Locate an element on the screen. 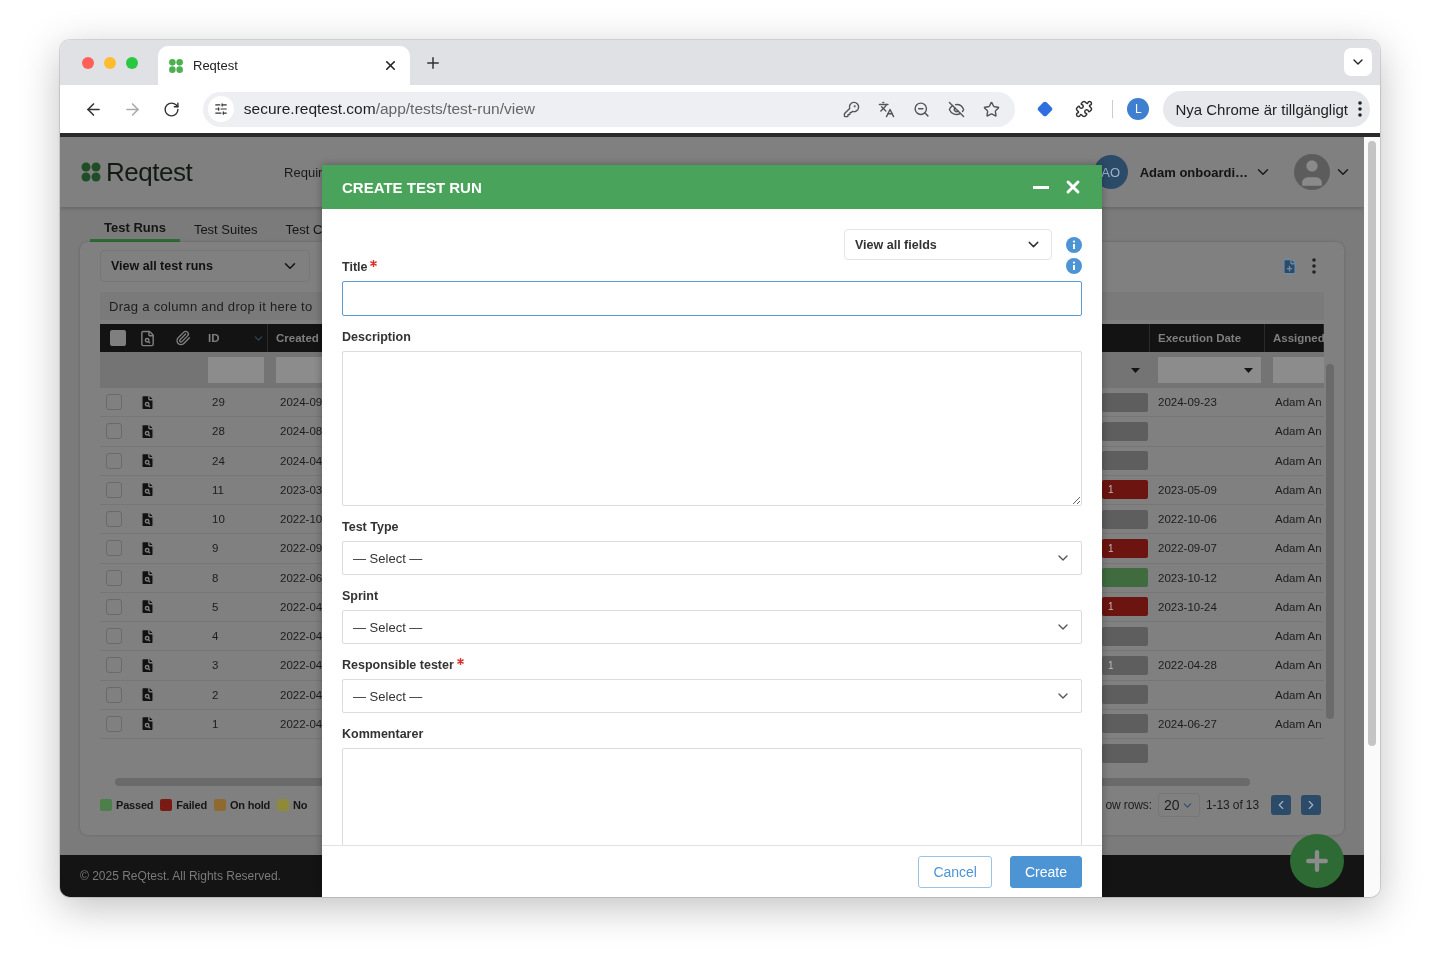  modal-title: CREATE TEST RUN is located at coordinates (412, 187).